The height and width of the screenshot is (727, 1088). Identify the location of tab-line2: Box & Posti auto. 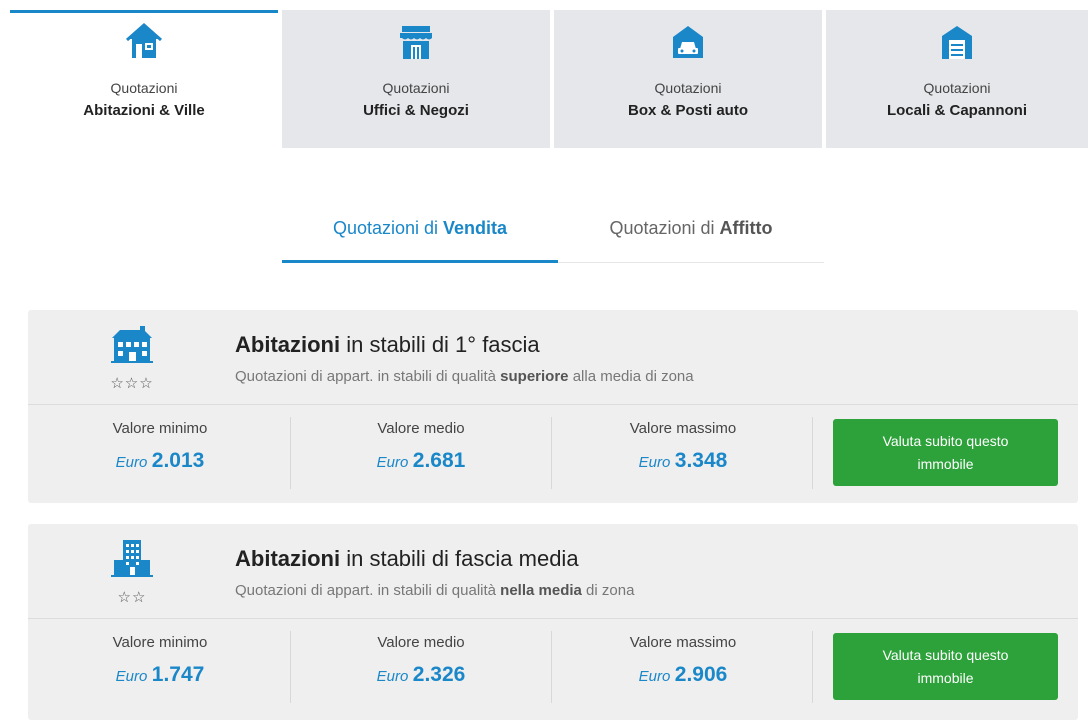
(687, 110).